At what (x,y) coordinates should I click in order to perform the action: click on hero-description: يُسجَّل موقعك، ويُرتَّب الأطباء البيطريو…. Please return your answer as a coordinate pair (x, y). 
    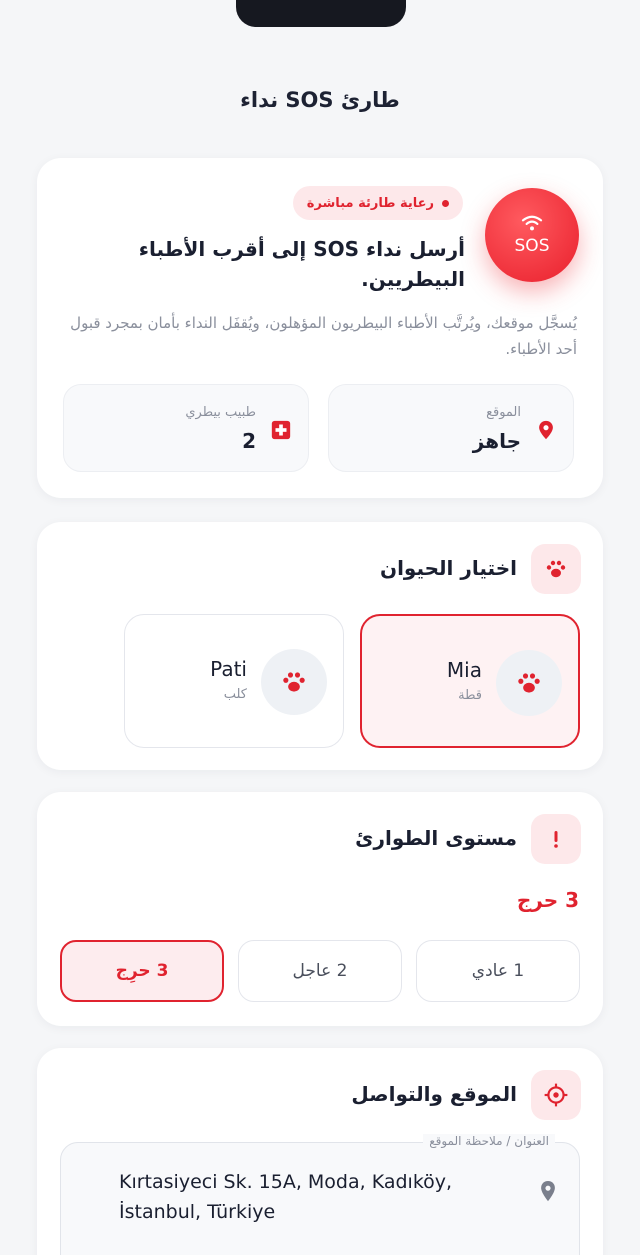
    Looking at the image, I should click on (323, 336).